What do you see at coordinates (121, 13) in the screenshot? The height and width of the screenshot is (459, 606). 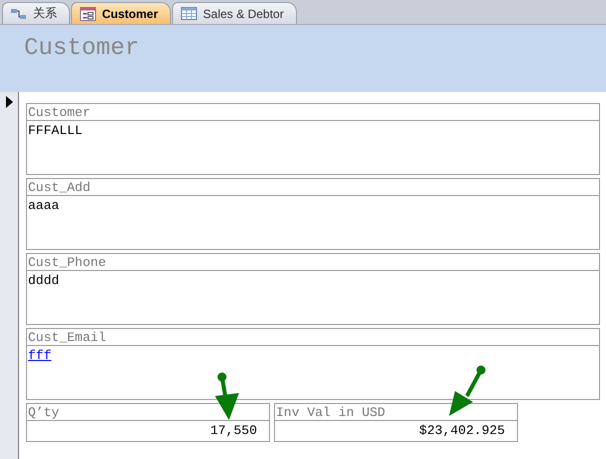 I see `document-tab: Customer` at bounding box center [121, 13].